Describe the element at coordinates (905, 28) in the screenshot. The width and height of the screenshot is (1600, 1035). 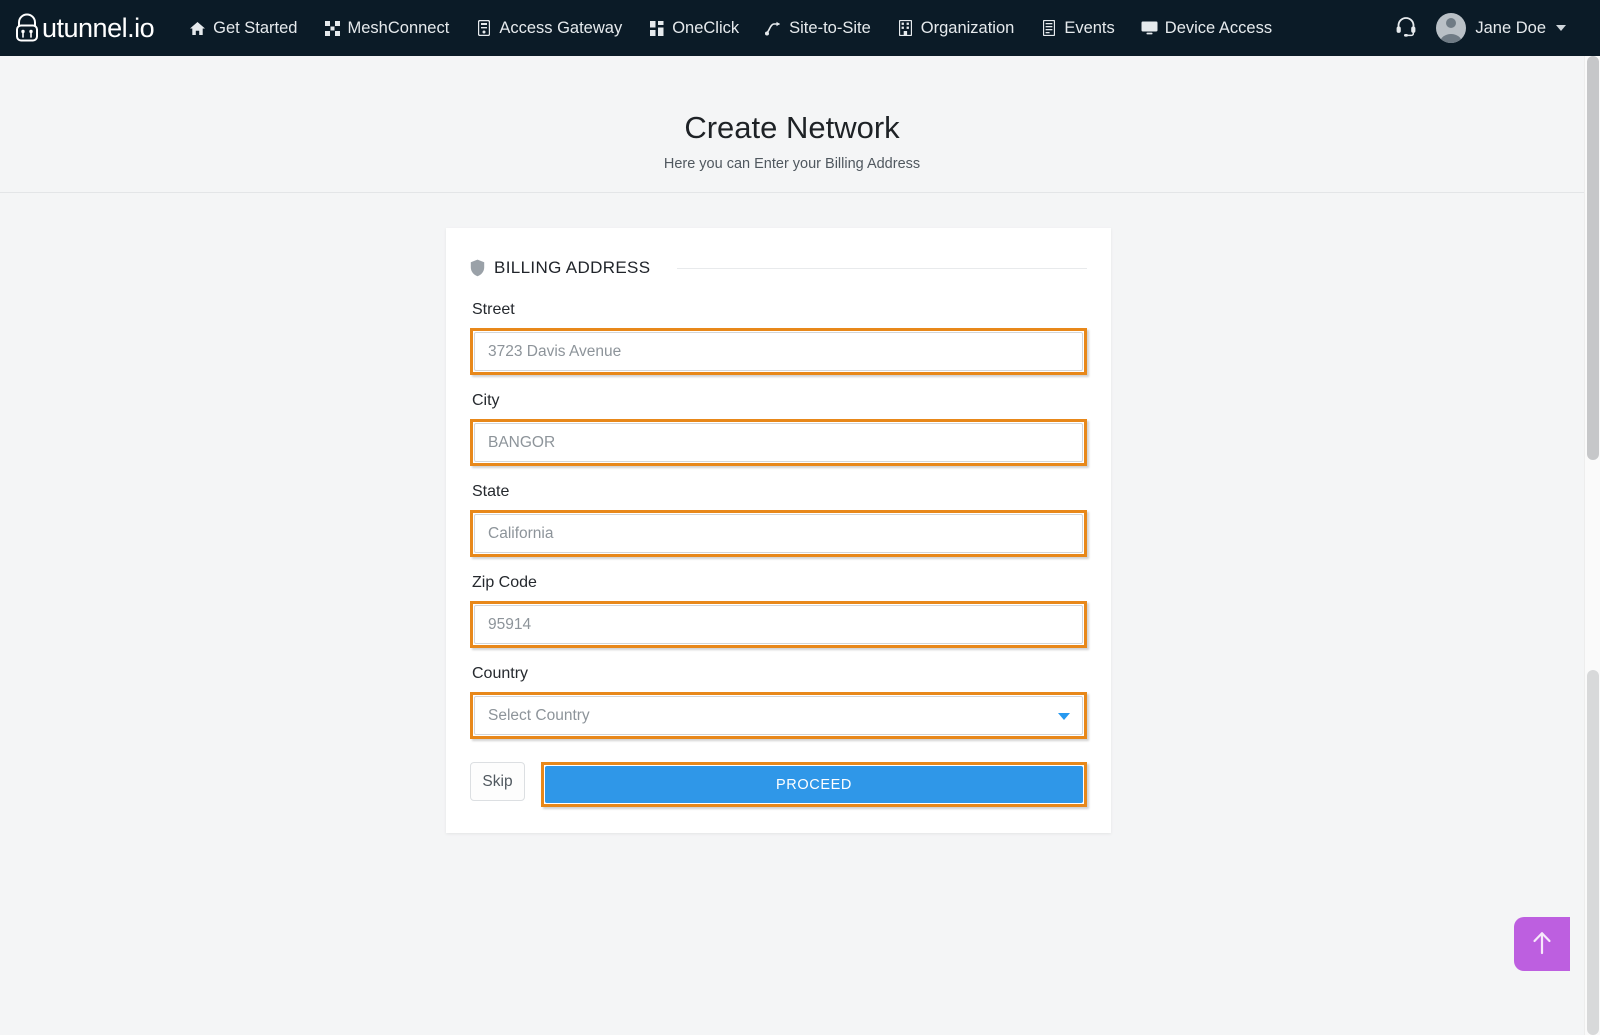
I see `building-icon` at that location.